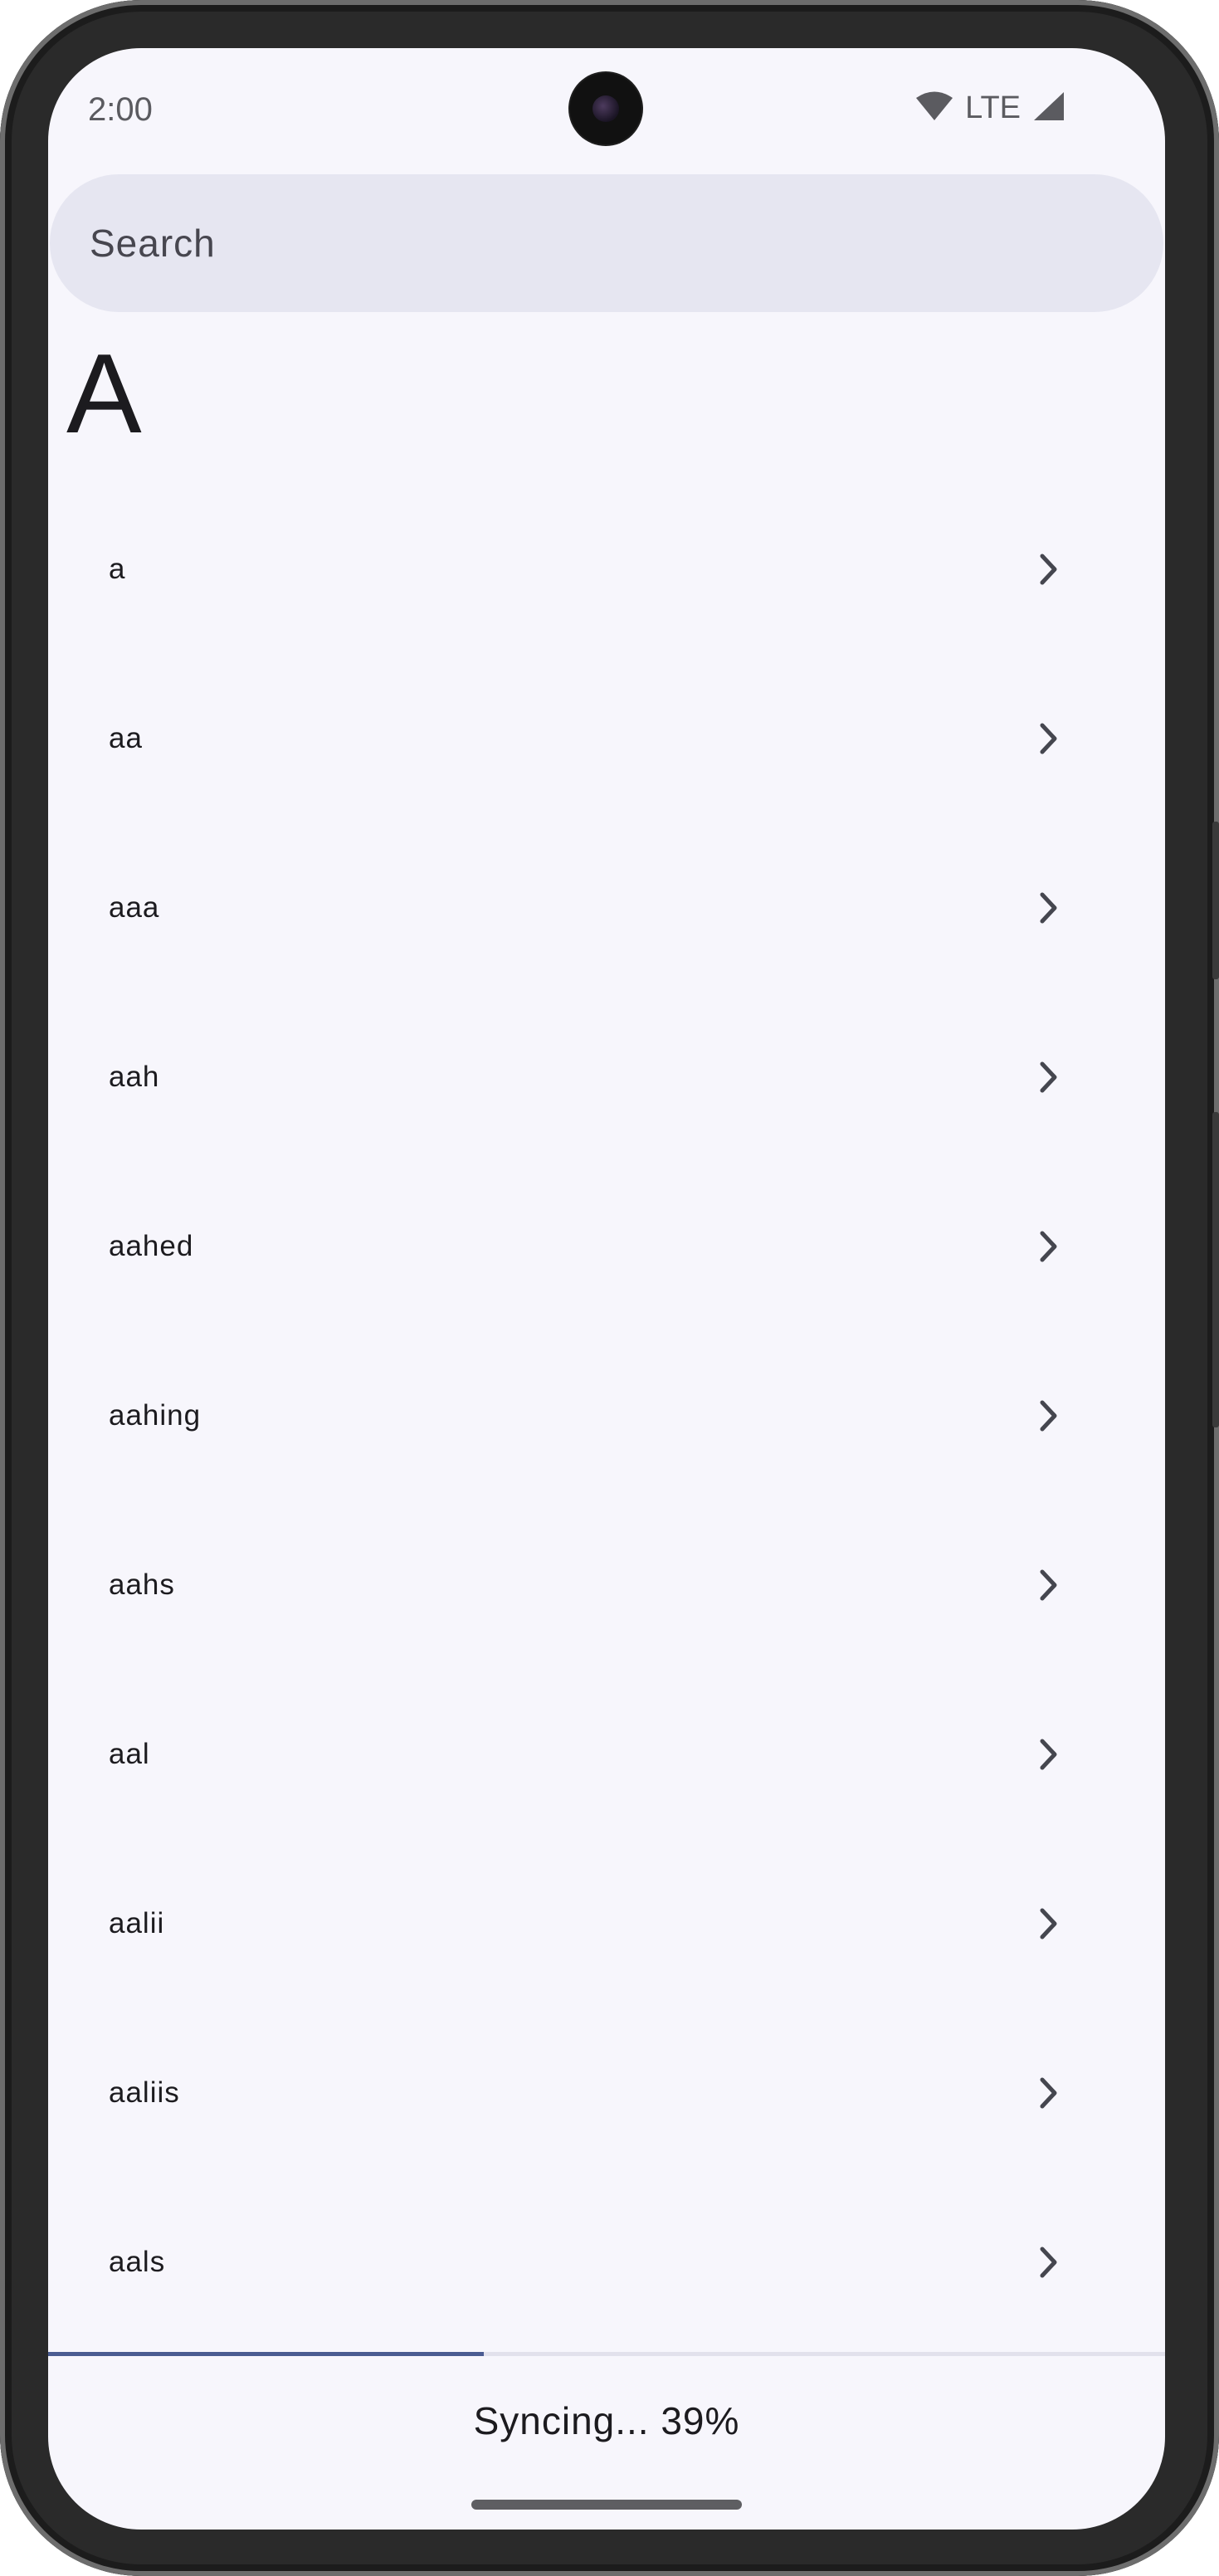  What do you see at coordinates (152, 1246) in the screenshot?
I see `list-item-label: aahed` at bounding box center [152, 1246].